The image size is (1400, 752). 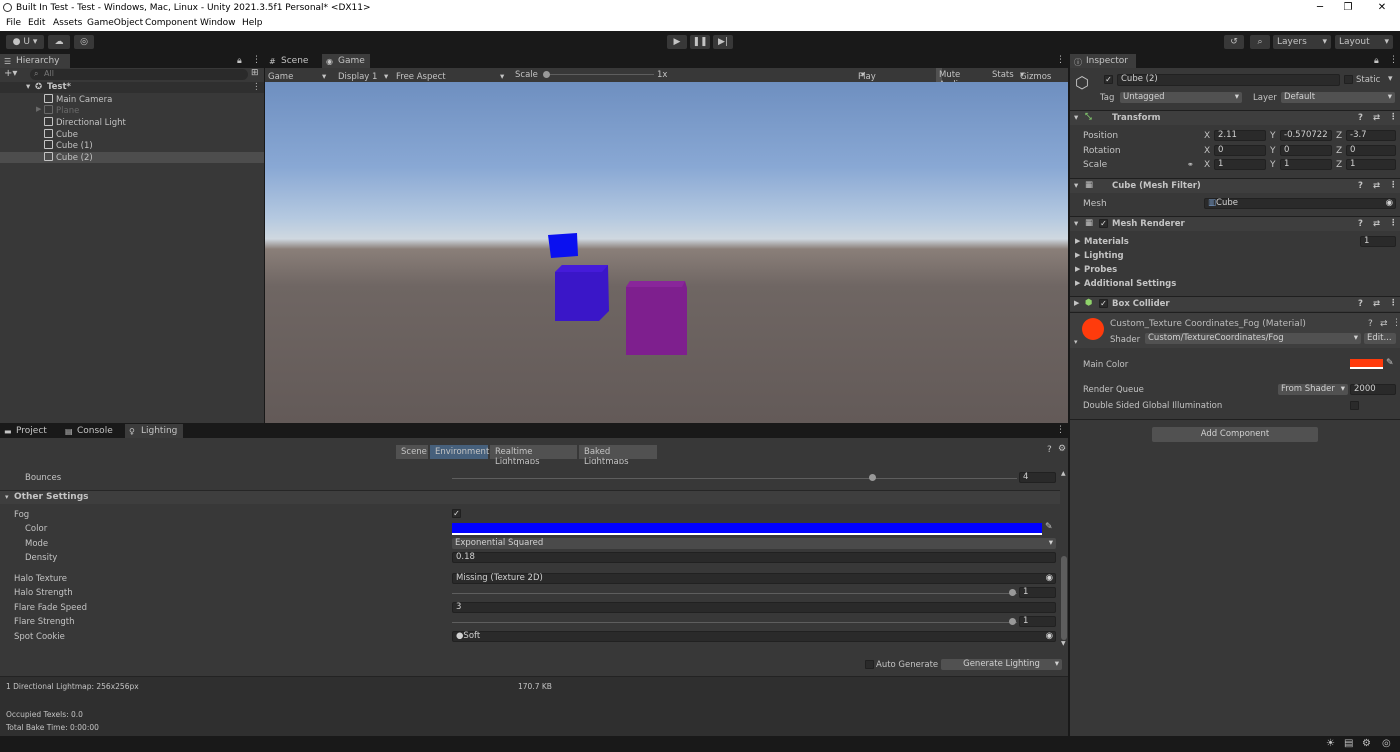 I want to click on active-checkbox: ✓, so click(x=1108, y=79).